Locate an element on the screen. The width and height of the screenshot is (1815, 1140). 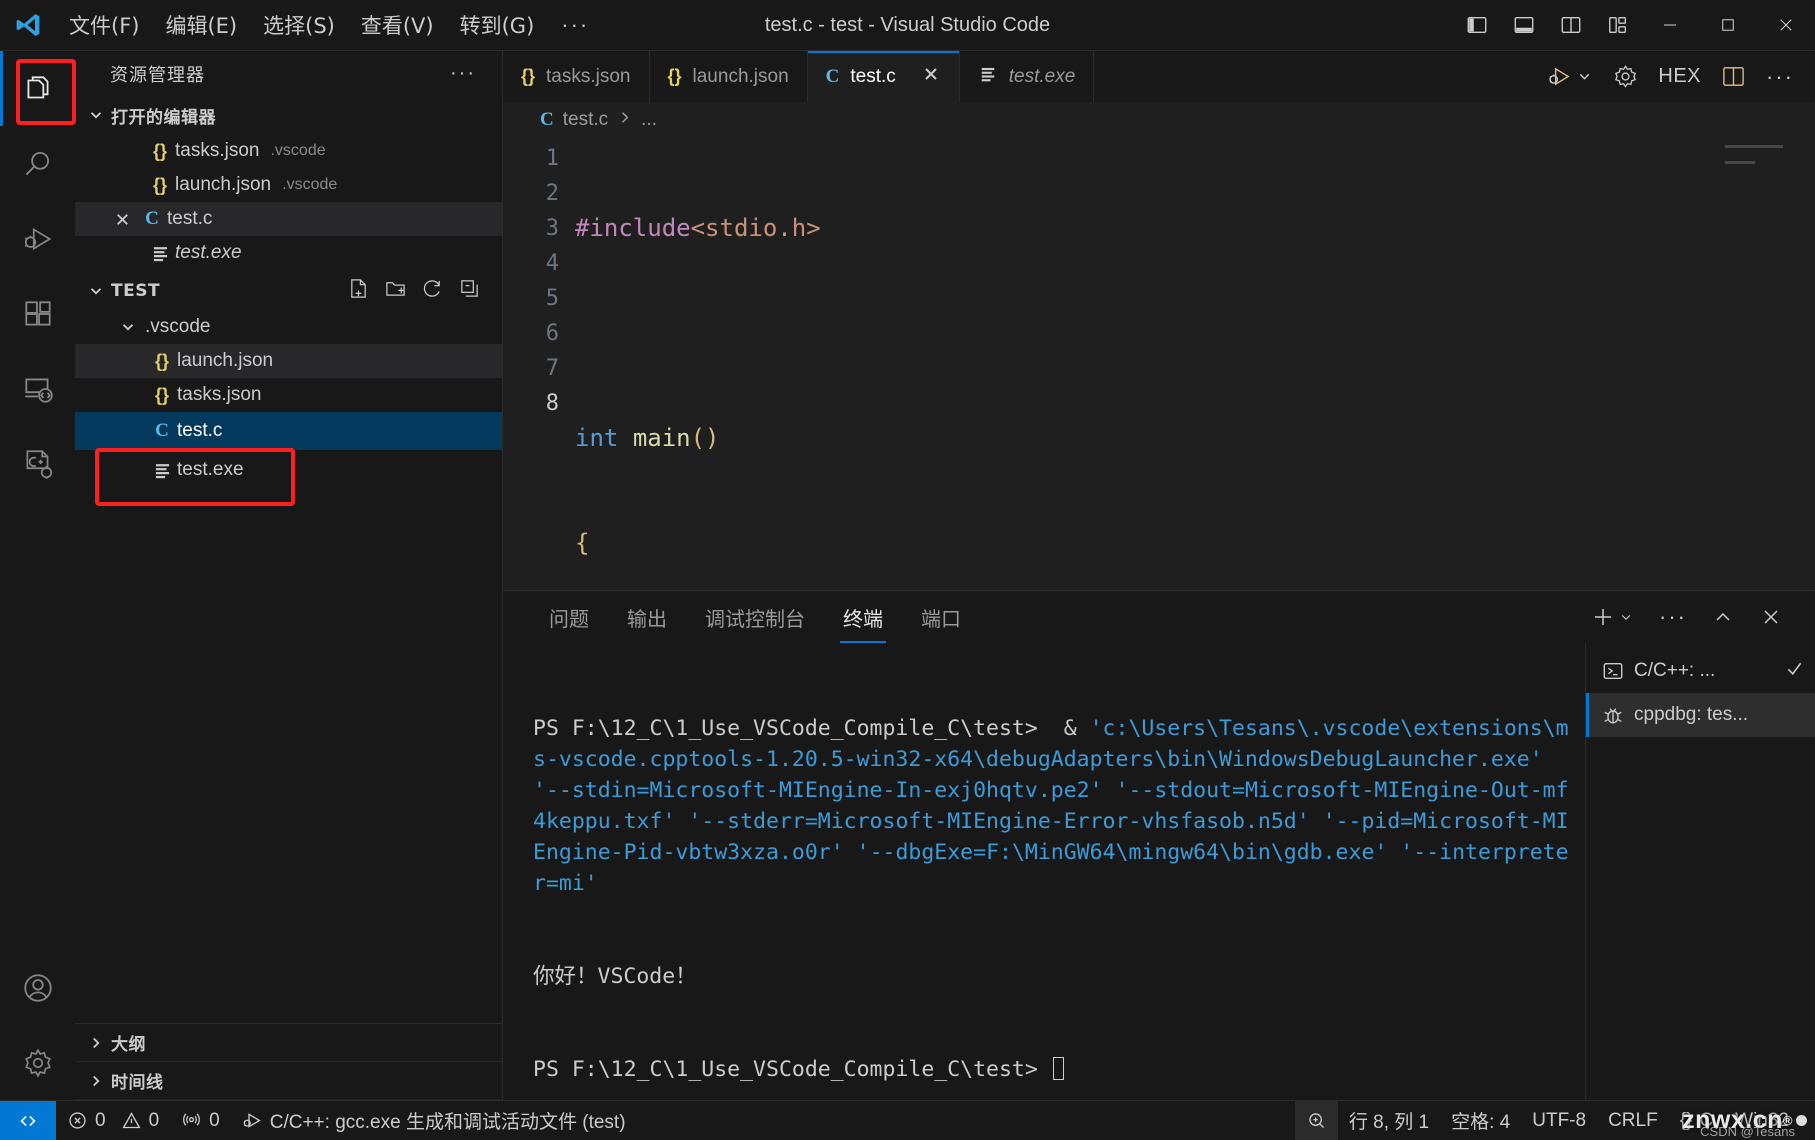
open-editor-row: {} tasks.json .vscode is located at coordinates (288, 151).